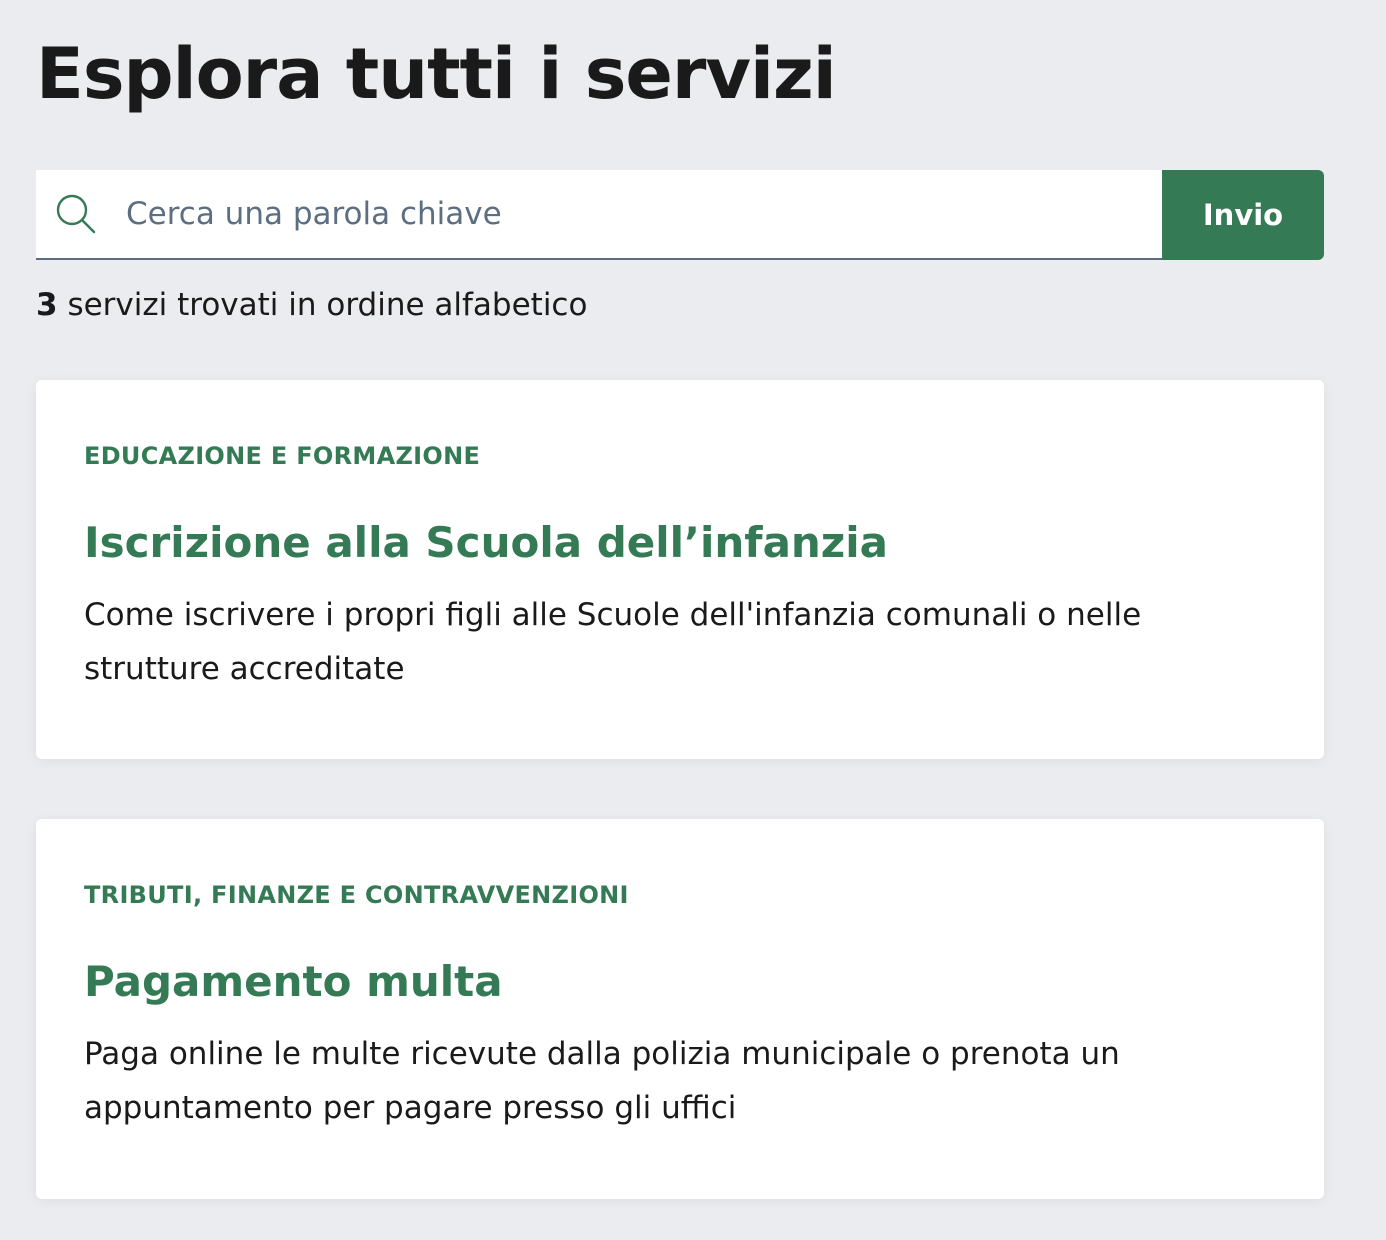  I want to click on results-count: 3 servizi trovati in ordine alfabetico, so click(311, 305).